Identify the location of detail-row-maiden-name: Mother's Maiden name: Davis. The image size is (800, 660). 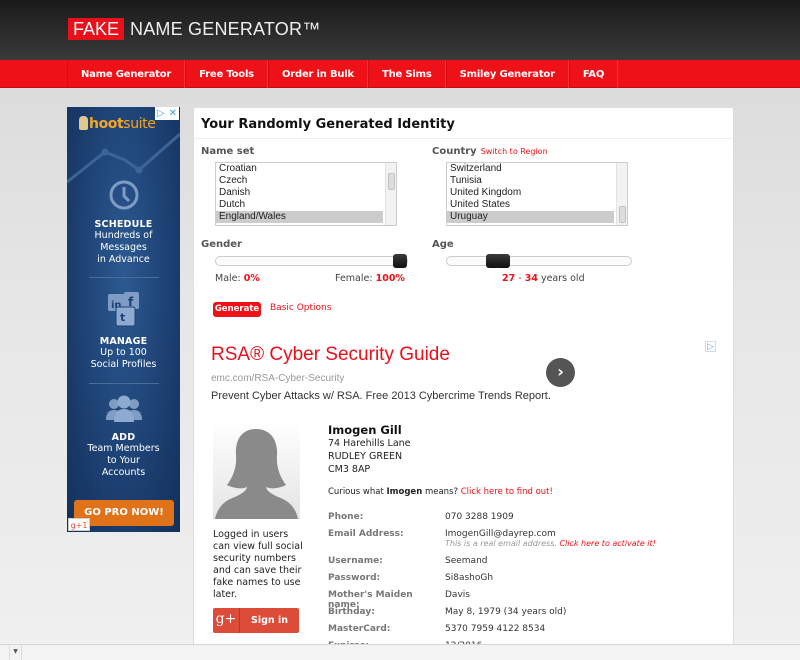
(399, 600).